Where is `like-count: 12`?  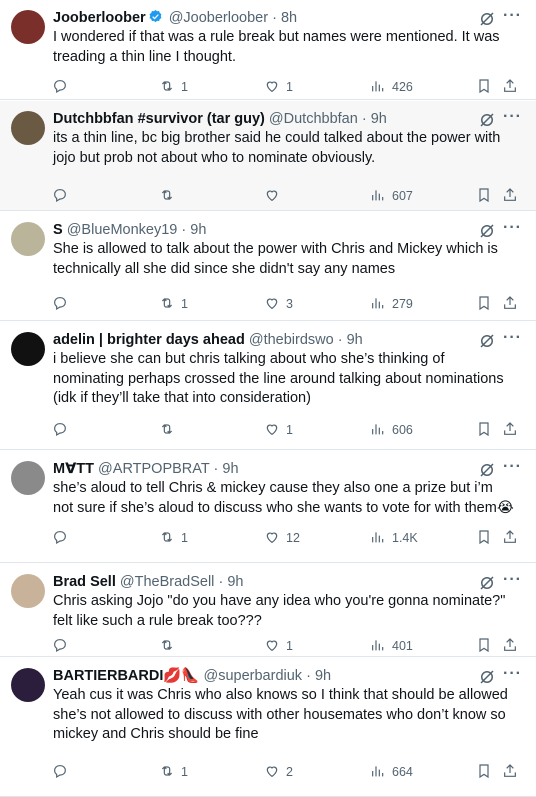
like-count: 12 is located at coordinates (293, 538).